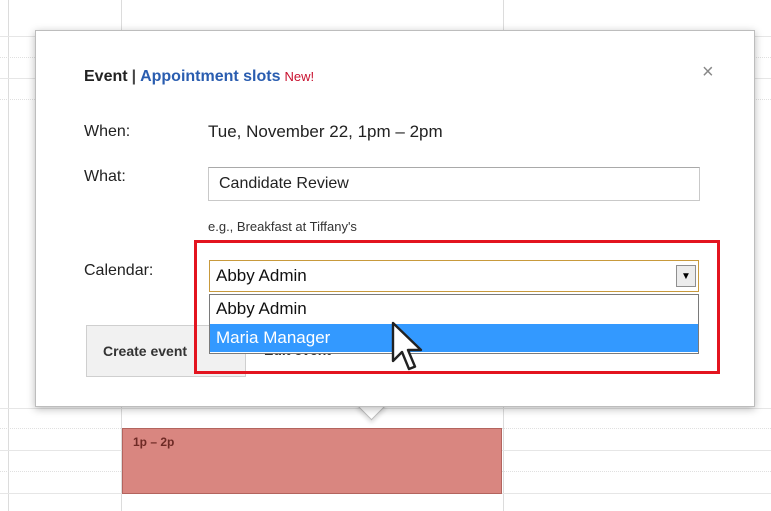 The height and width of the screenshot is (511, 771). What do you see at coordinates (210, 76) in the screenshot?
I see `tab-appointment-slots: Appointment slots` at bounding box center [210, 76].